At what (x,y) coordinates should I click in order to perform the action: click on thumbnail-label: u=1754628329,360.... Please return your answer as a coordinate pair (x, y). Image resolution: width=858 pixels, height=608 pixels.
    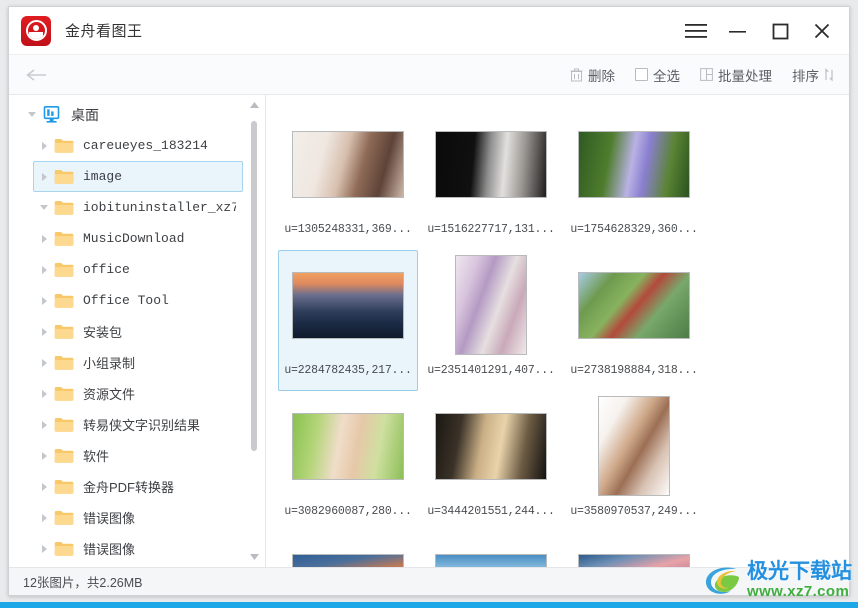
    Looking at the image, I should click on (634, 229).